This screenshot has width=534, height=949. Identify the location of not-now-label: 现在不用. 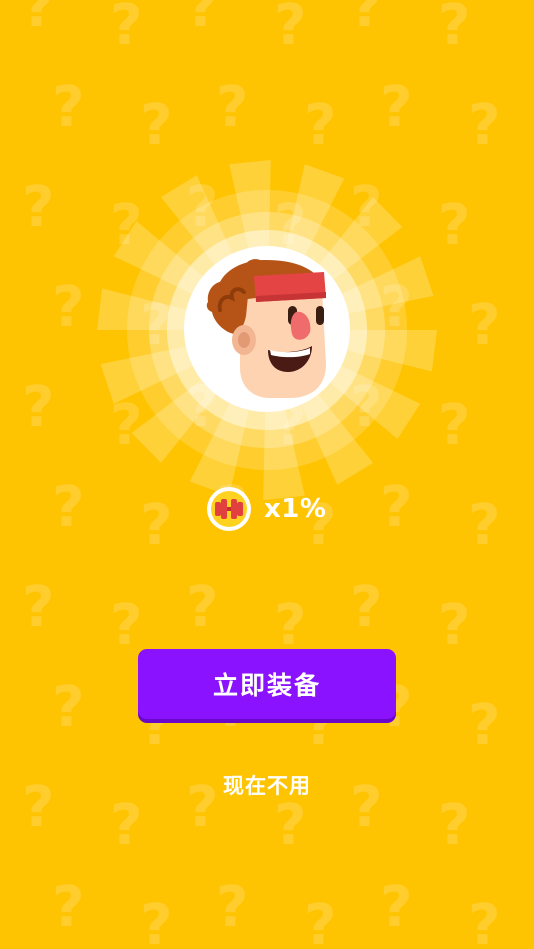
(267, 786).